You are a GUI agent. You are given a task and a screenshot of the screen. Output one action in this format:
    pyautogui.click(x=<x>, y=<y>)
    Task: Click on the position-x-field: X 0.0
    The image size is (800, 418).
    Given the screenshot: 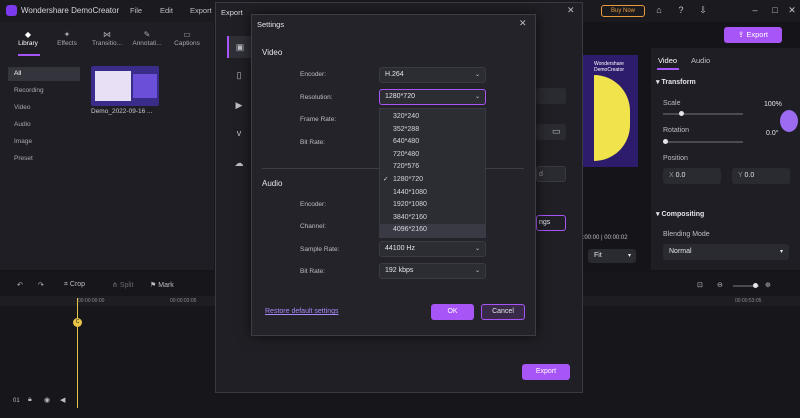 What is the action you would take?
    pyautogui.click(x=692, y=176)
    